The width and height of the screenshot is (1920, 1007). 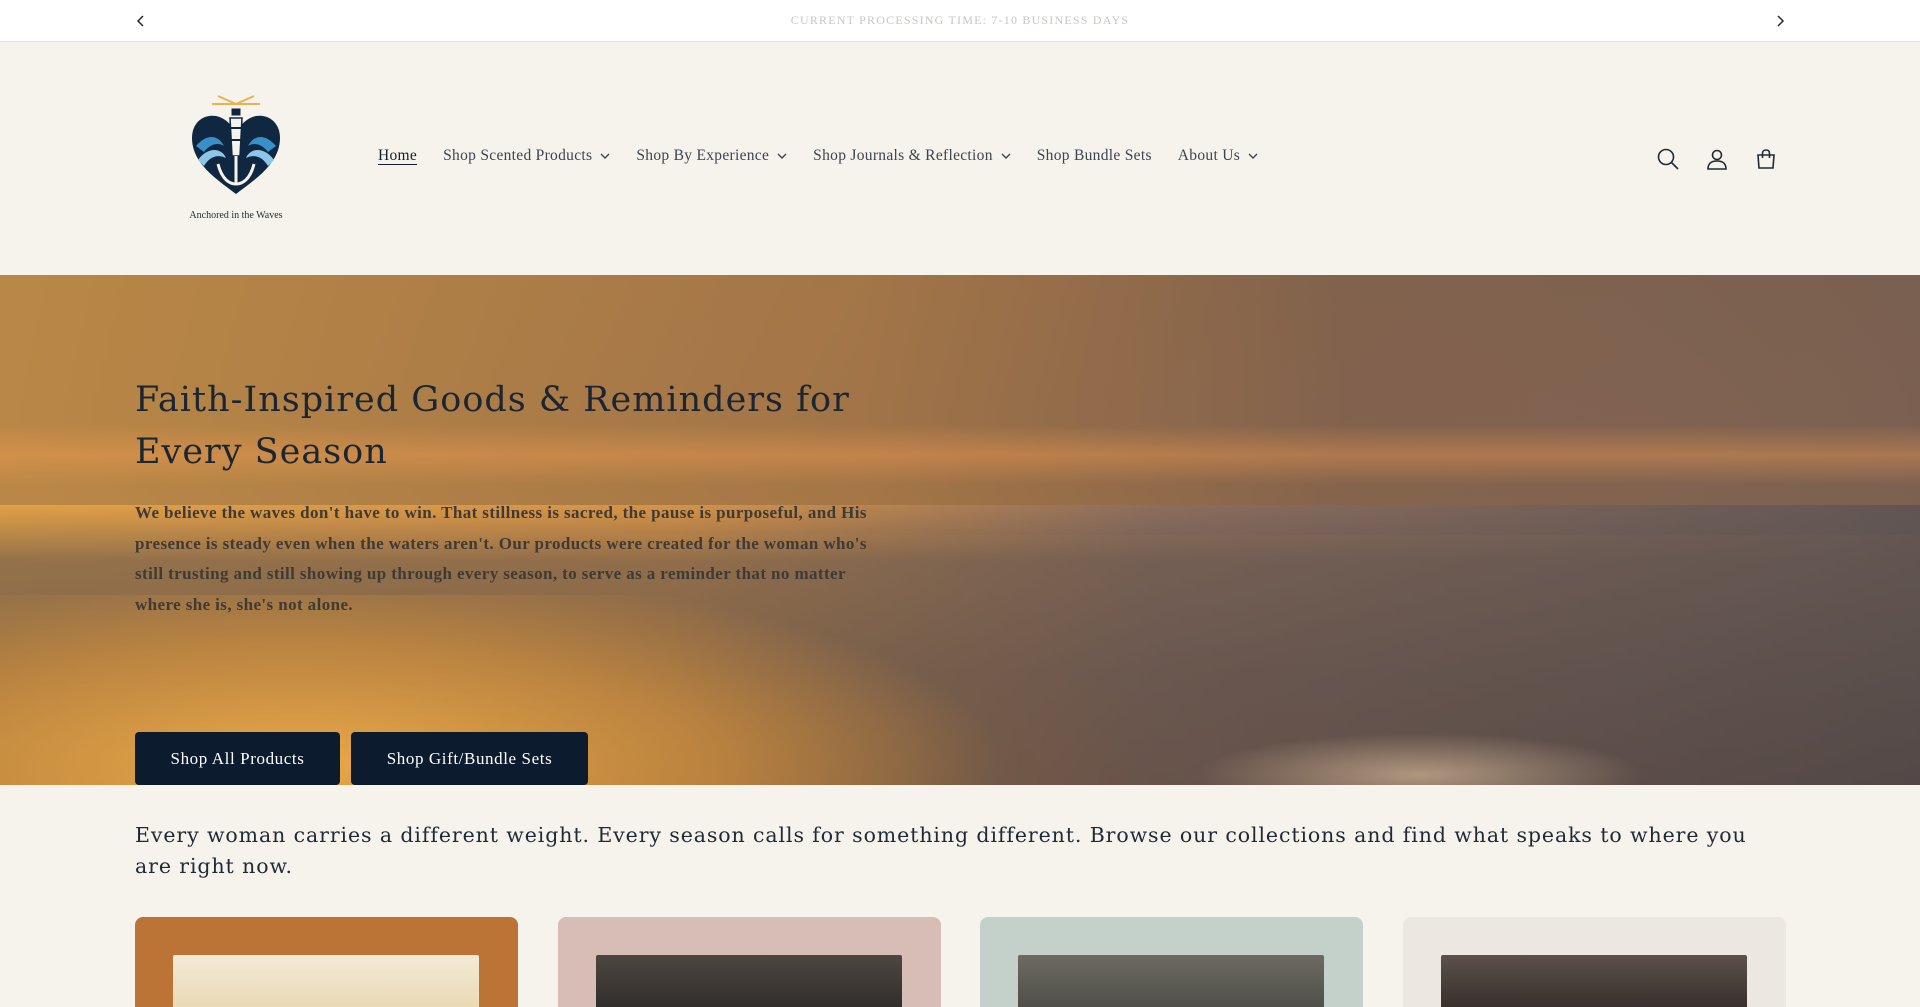 What do you see at coordinates (469, 758) in the screenshot?
I see `shop-gift-bundle-sets-button: Shop Gift/Bundle Sets` at bounding box center [469, 758].